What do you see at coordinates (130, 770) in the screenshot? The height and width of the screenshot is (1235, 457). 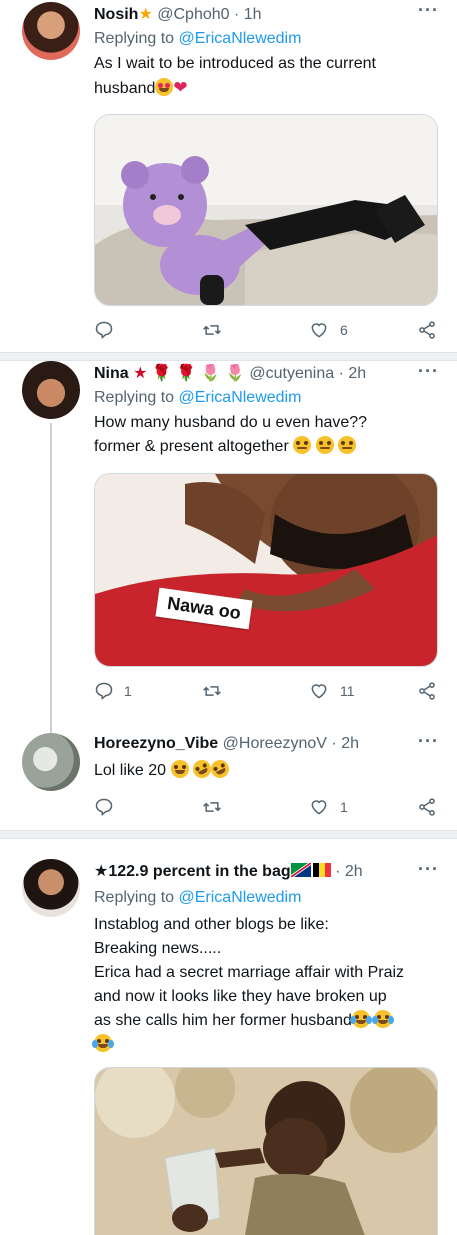 I see `tweet-body: Lol like 20` at bounding box center [130, 770].